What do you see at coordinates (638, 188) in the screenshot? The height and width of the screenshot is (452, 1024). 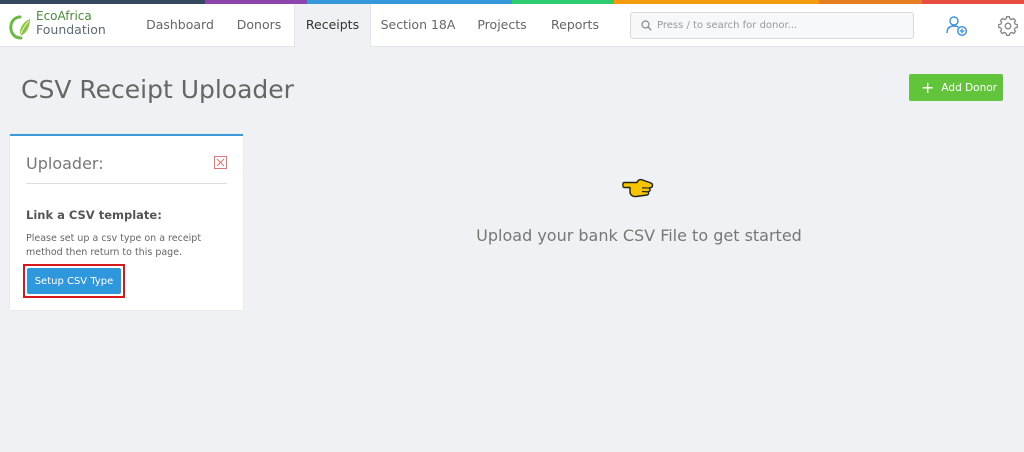 I see `pointing-hand-icon` at bounding box center [638, 188].